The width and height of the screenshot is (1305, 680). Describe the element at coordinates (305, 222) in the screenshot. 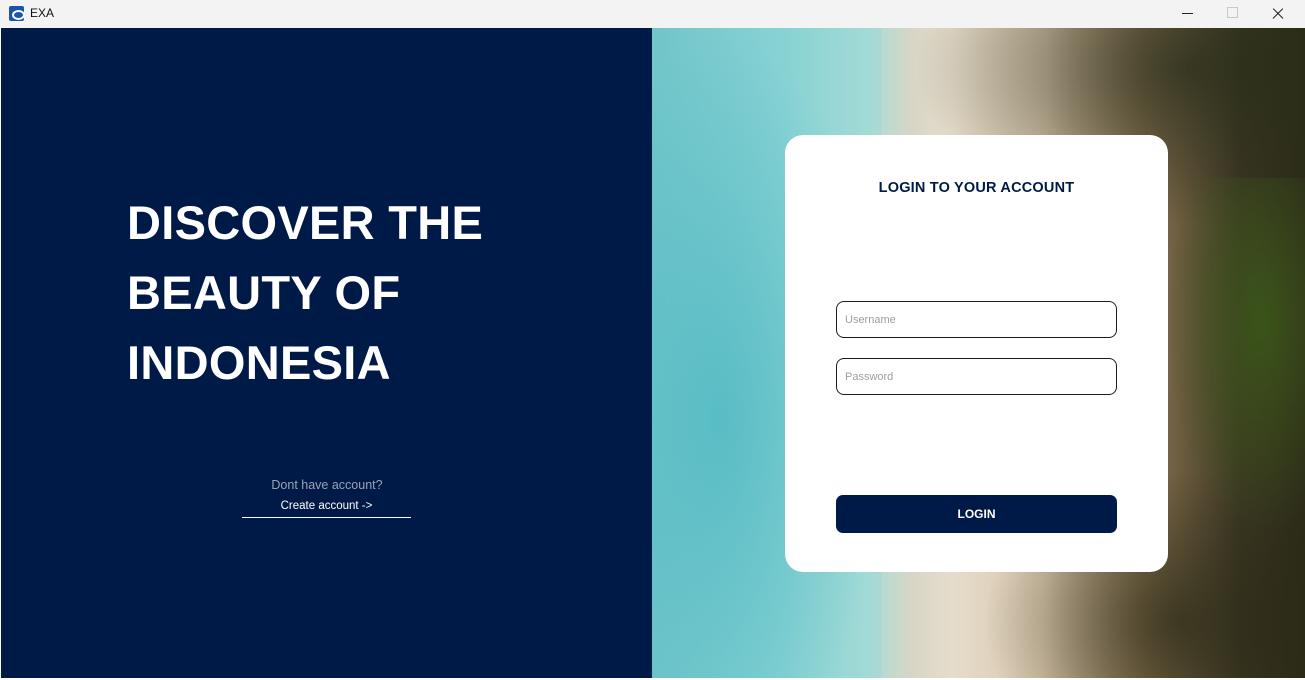

I see `hero-headline-line-1: DISCOVER THE` at that location.